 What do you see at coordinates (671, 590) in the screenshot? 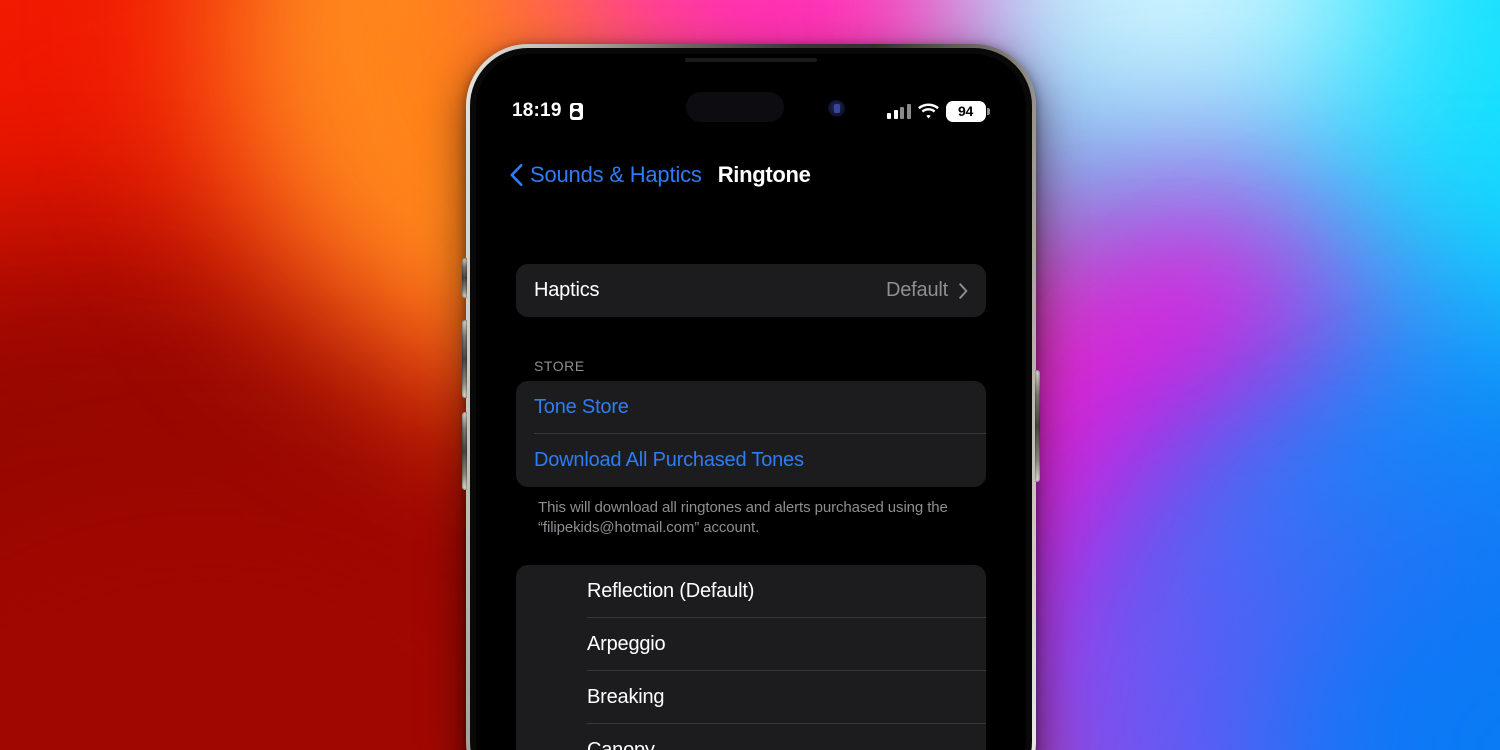
I see `ringtone-label: Reflection (Default)` at bounding box center [671, 590].